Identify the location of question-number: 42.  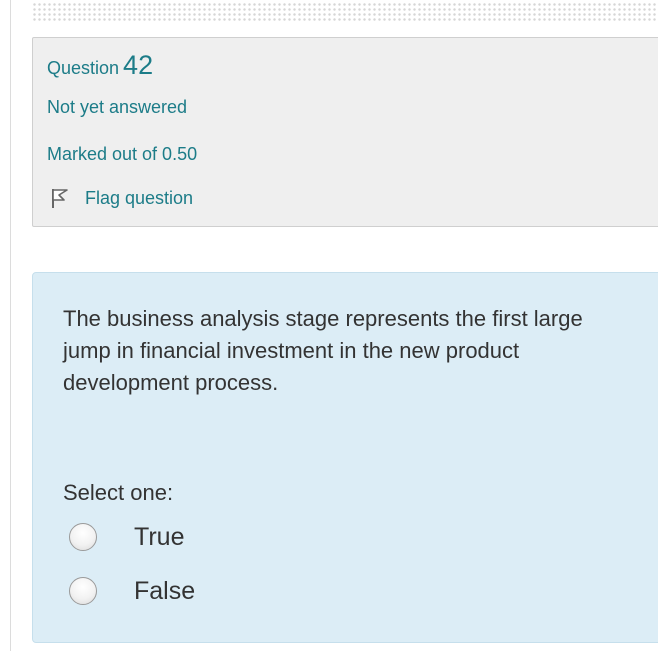
(138, 65).